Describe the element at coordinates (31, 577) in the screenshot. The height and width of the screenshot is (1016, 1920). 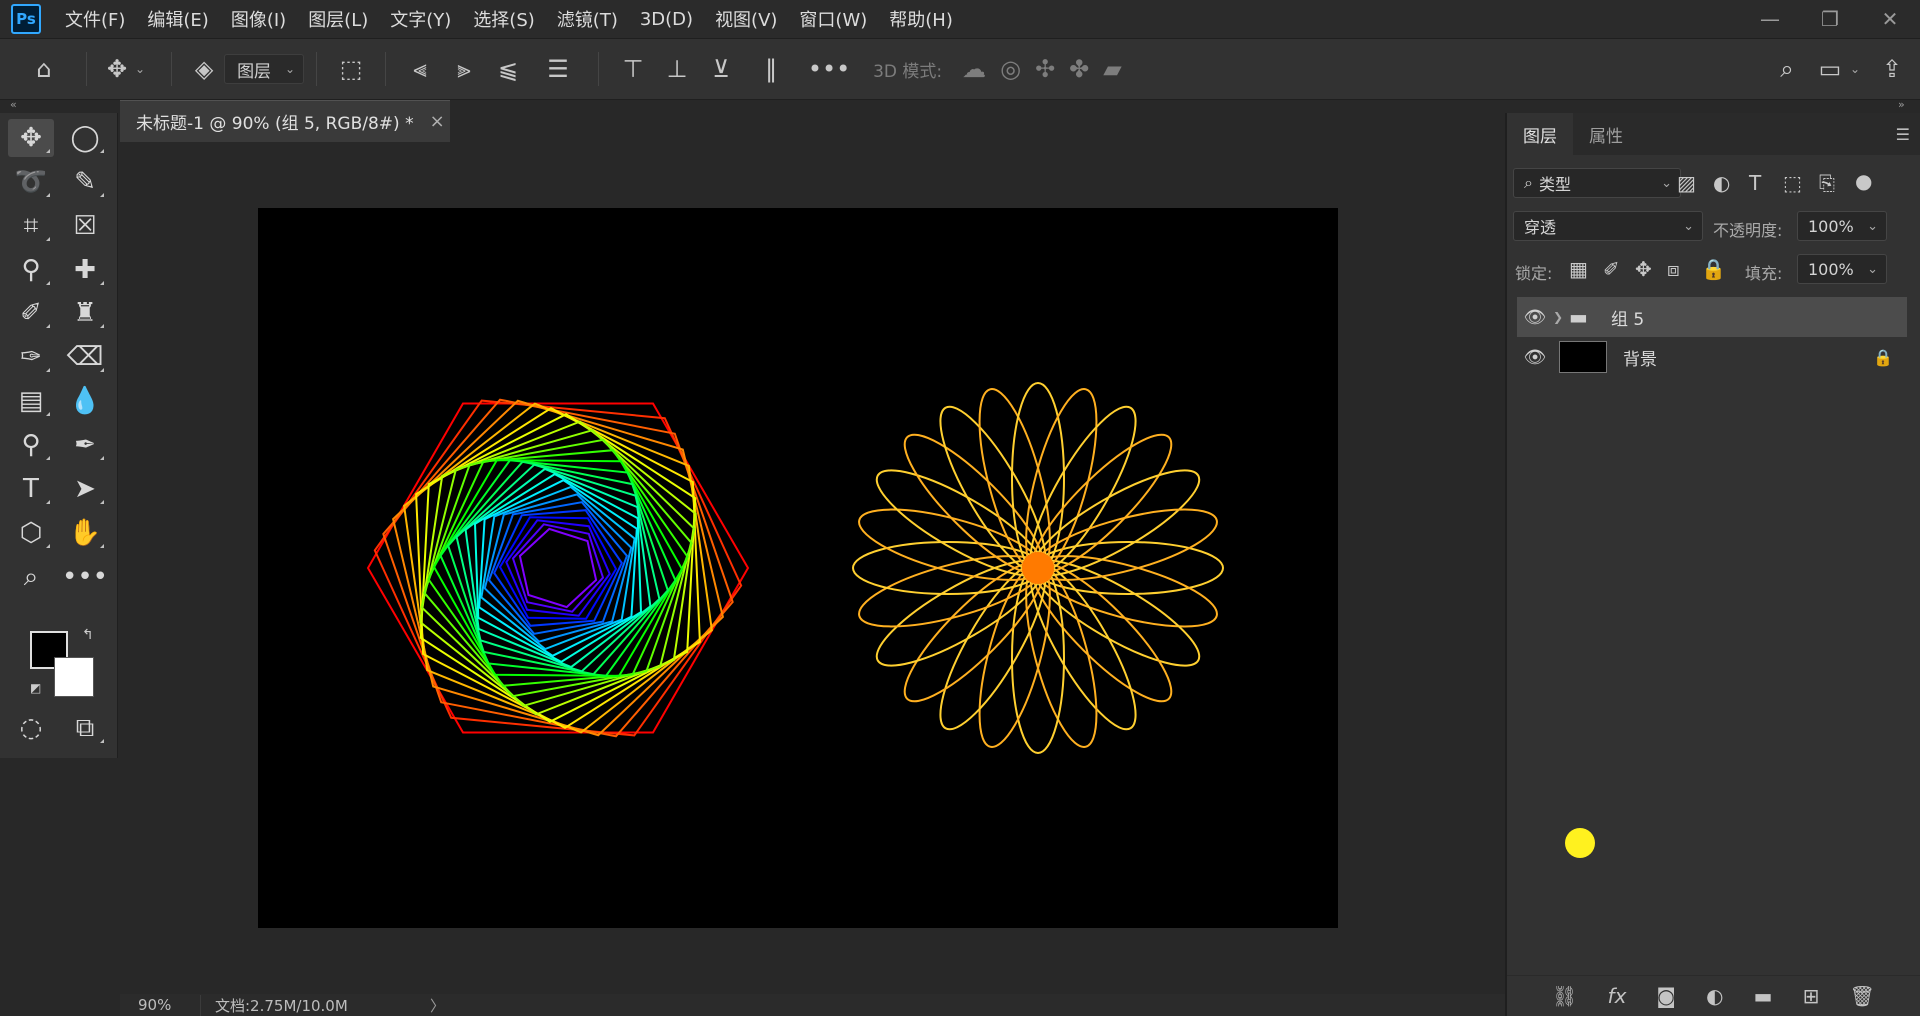
I see `zoom-icon: ⌕` at that location.